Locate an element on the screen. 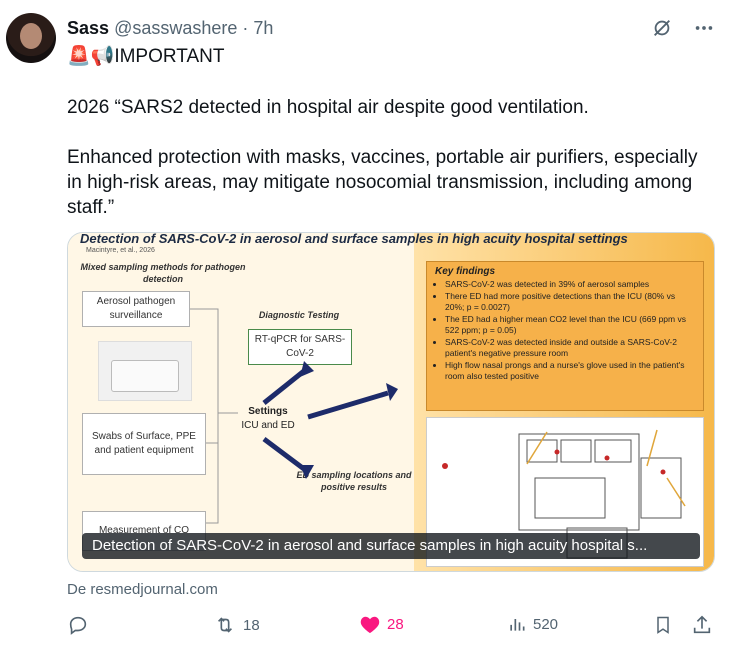 This screenshot has height=652, width=730. post-top-actions is located at coordinates (683, 28).